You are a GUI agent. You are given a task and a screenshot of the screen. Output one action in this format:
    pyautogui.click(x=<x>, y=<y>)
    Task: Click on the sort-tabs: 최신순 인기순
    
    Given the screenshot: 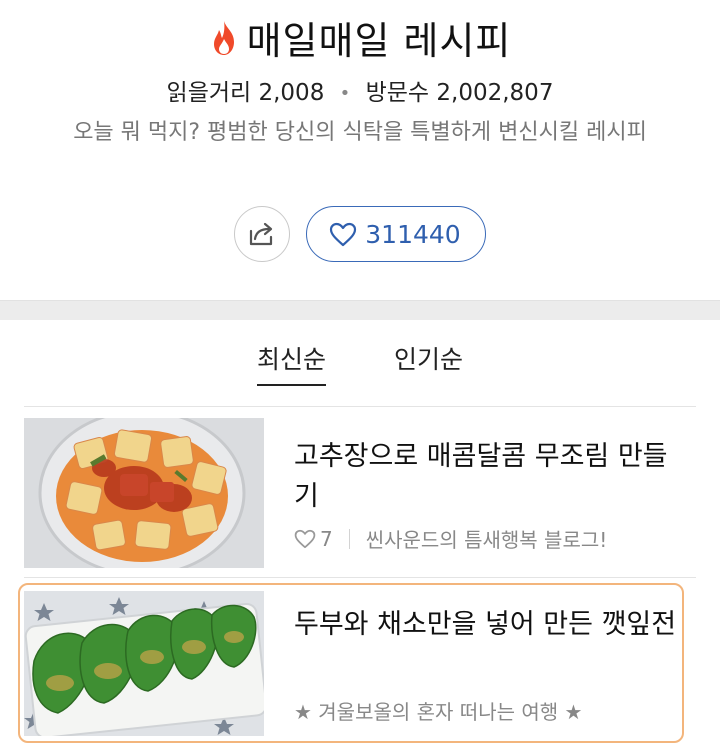 What is the action you would take?
    pyautogui.click(x=360, y=363)
    